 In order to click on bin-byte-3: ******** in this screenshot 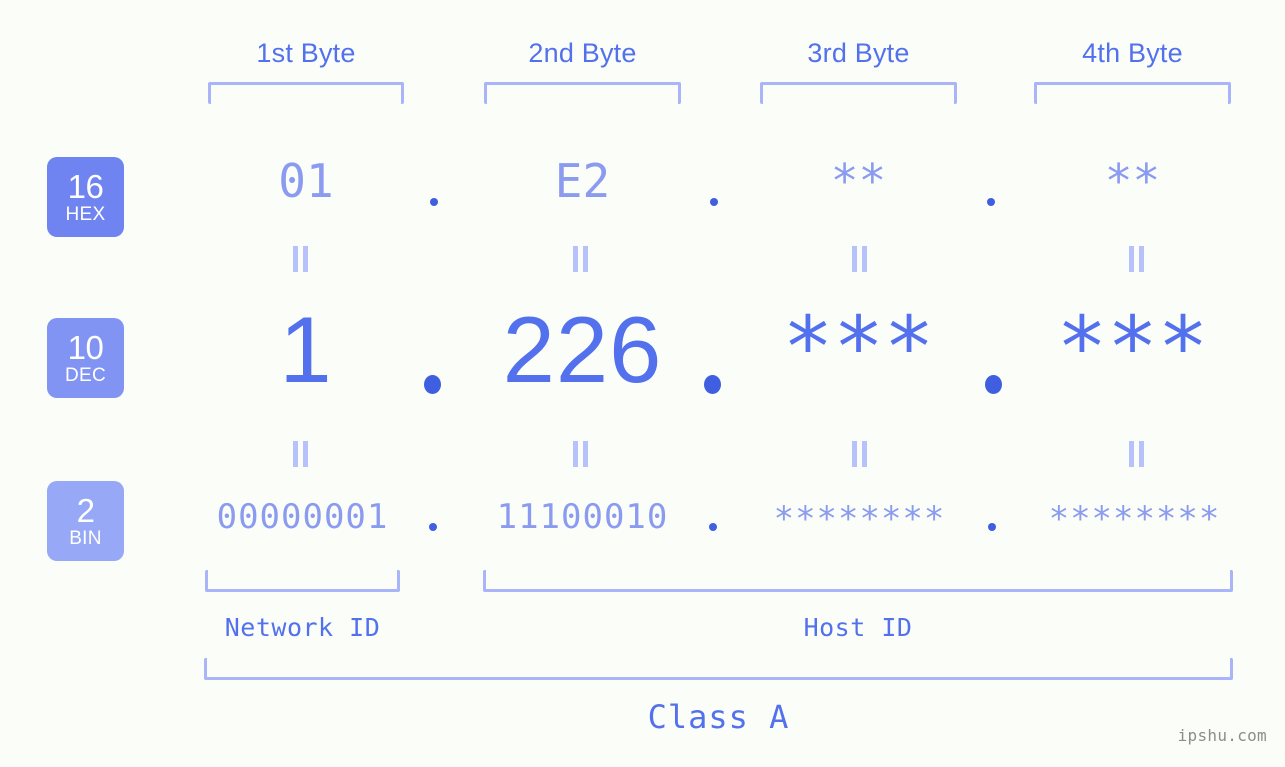, I will do `click(859, 519)`.